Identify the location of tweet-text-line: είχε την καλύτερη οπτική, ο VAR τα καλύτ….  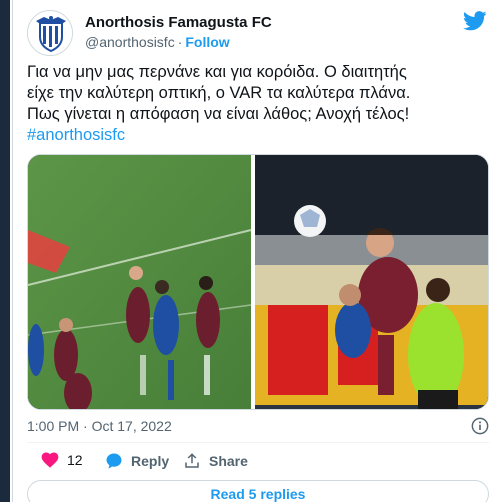
(219, 93).